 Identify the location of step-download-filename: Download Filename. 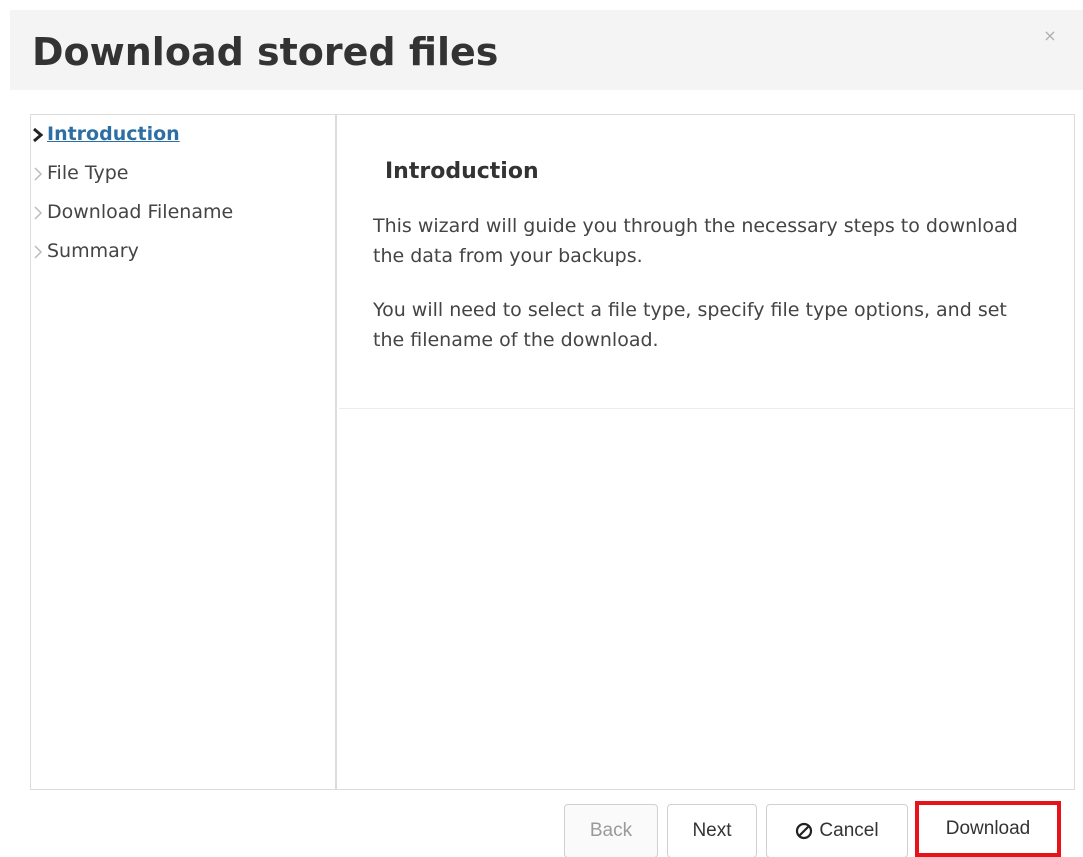
(132, 212).